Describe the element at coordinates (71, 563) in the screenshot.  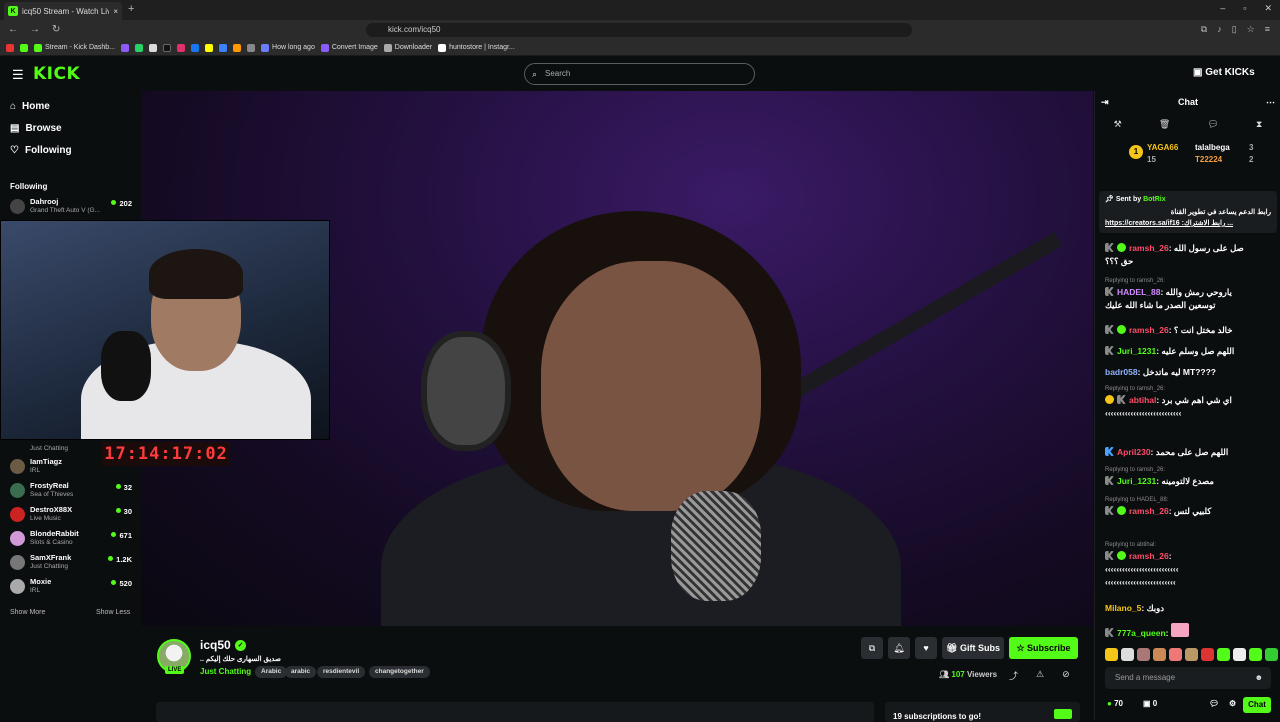
I see `followed-channel: SamXFrank Just Chatting 1.2K` at that location.